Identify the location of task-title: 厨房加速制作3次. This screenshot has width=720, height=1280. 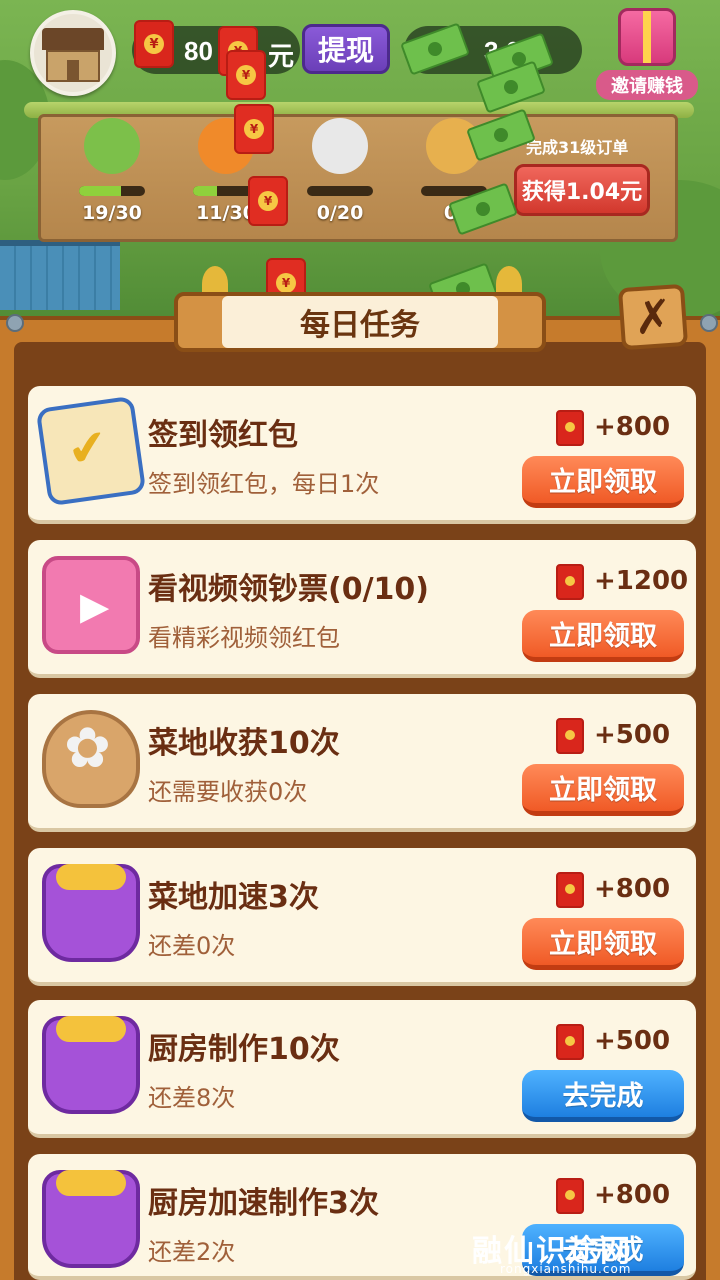
(263, 1203).